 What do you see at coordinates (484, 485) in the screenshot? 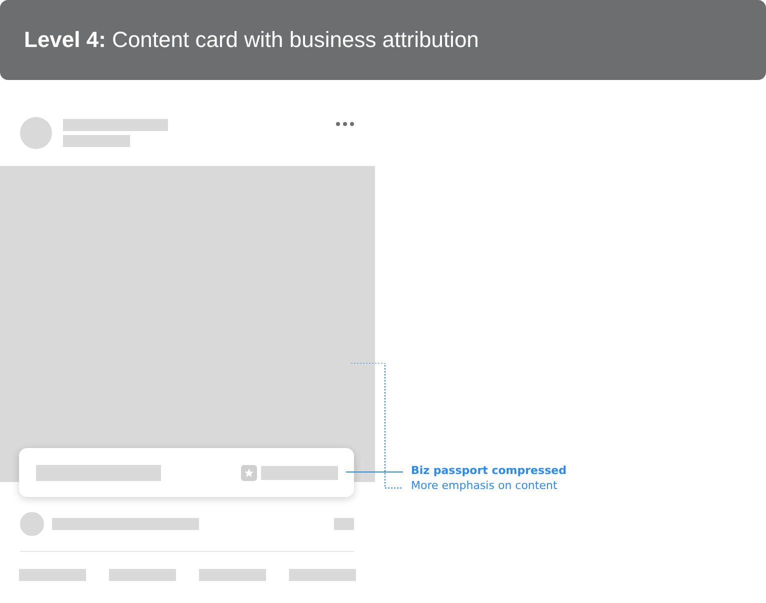
I see `annotation-note: More emphasis on content` at bounding box center [484, 485].